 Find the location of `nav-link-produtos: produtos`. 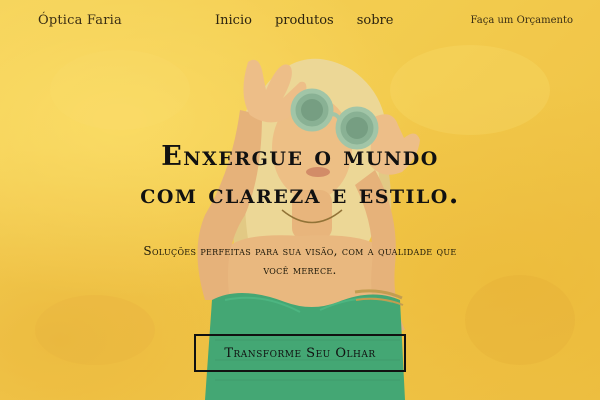

nav-link-produtos: produtos is located at coordinates (304, 20).